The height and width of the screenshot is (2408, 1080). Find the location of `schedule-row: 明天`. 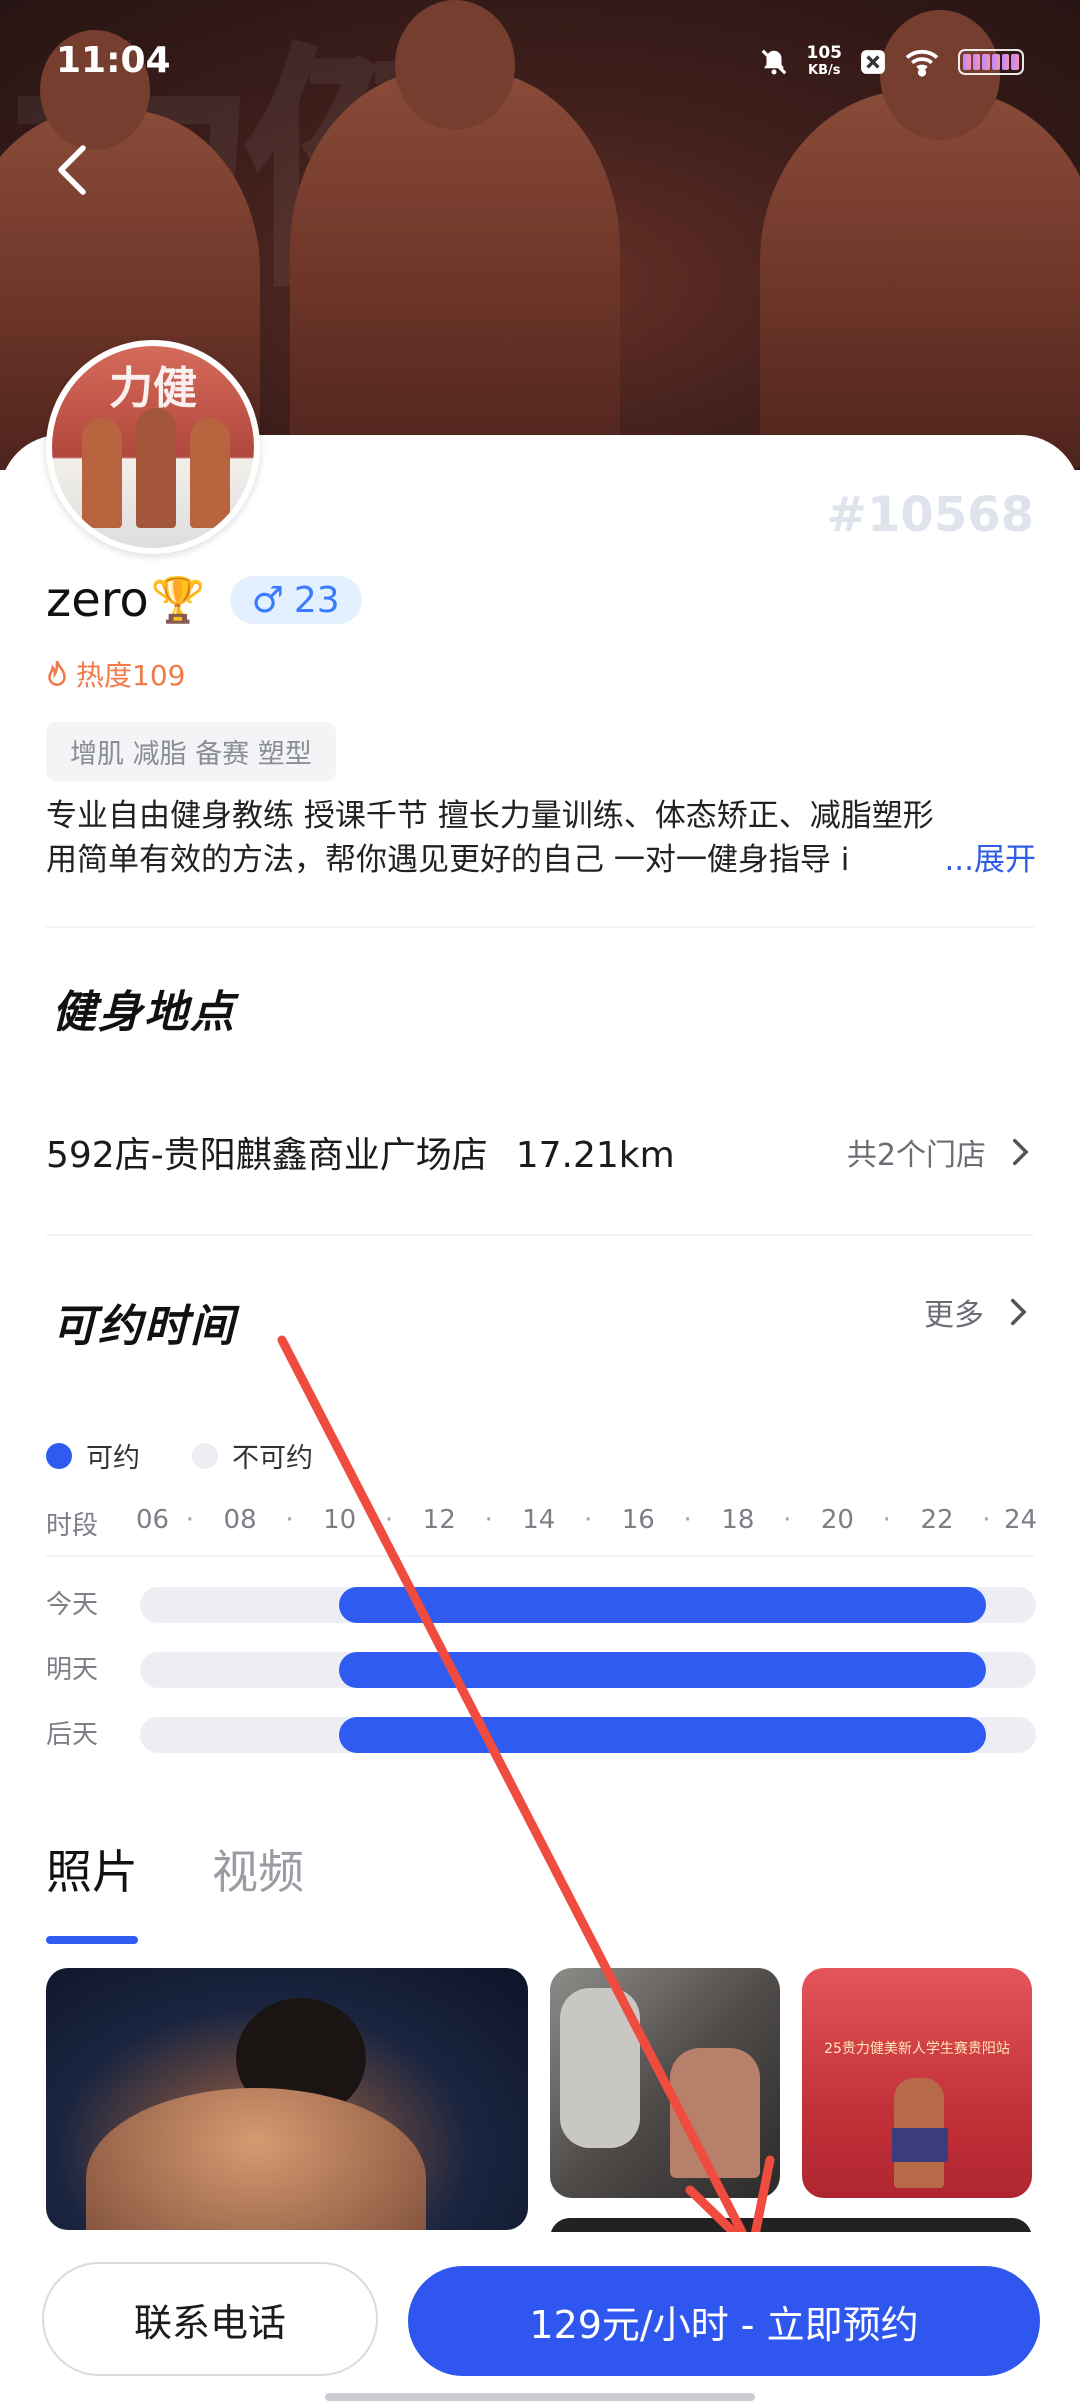

schedule-row: 明天 is located at coordinates (541, 1670).